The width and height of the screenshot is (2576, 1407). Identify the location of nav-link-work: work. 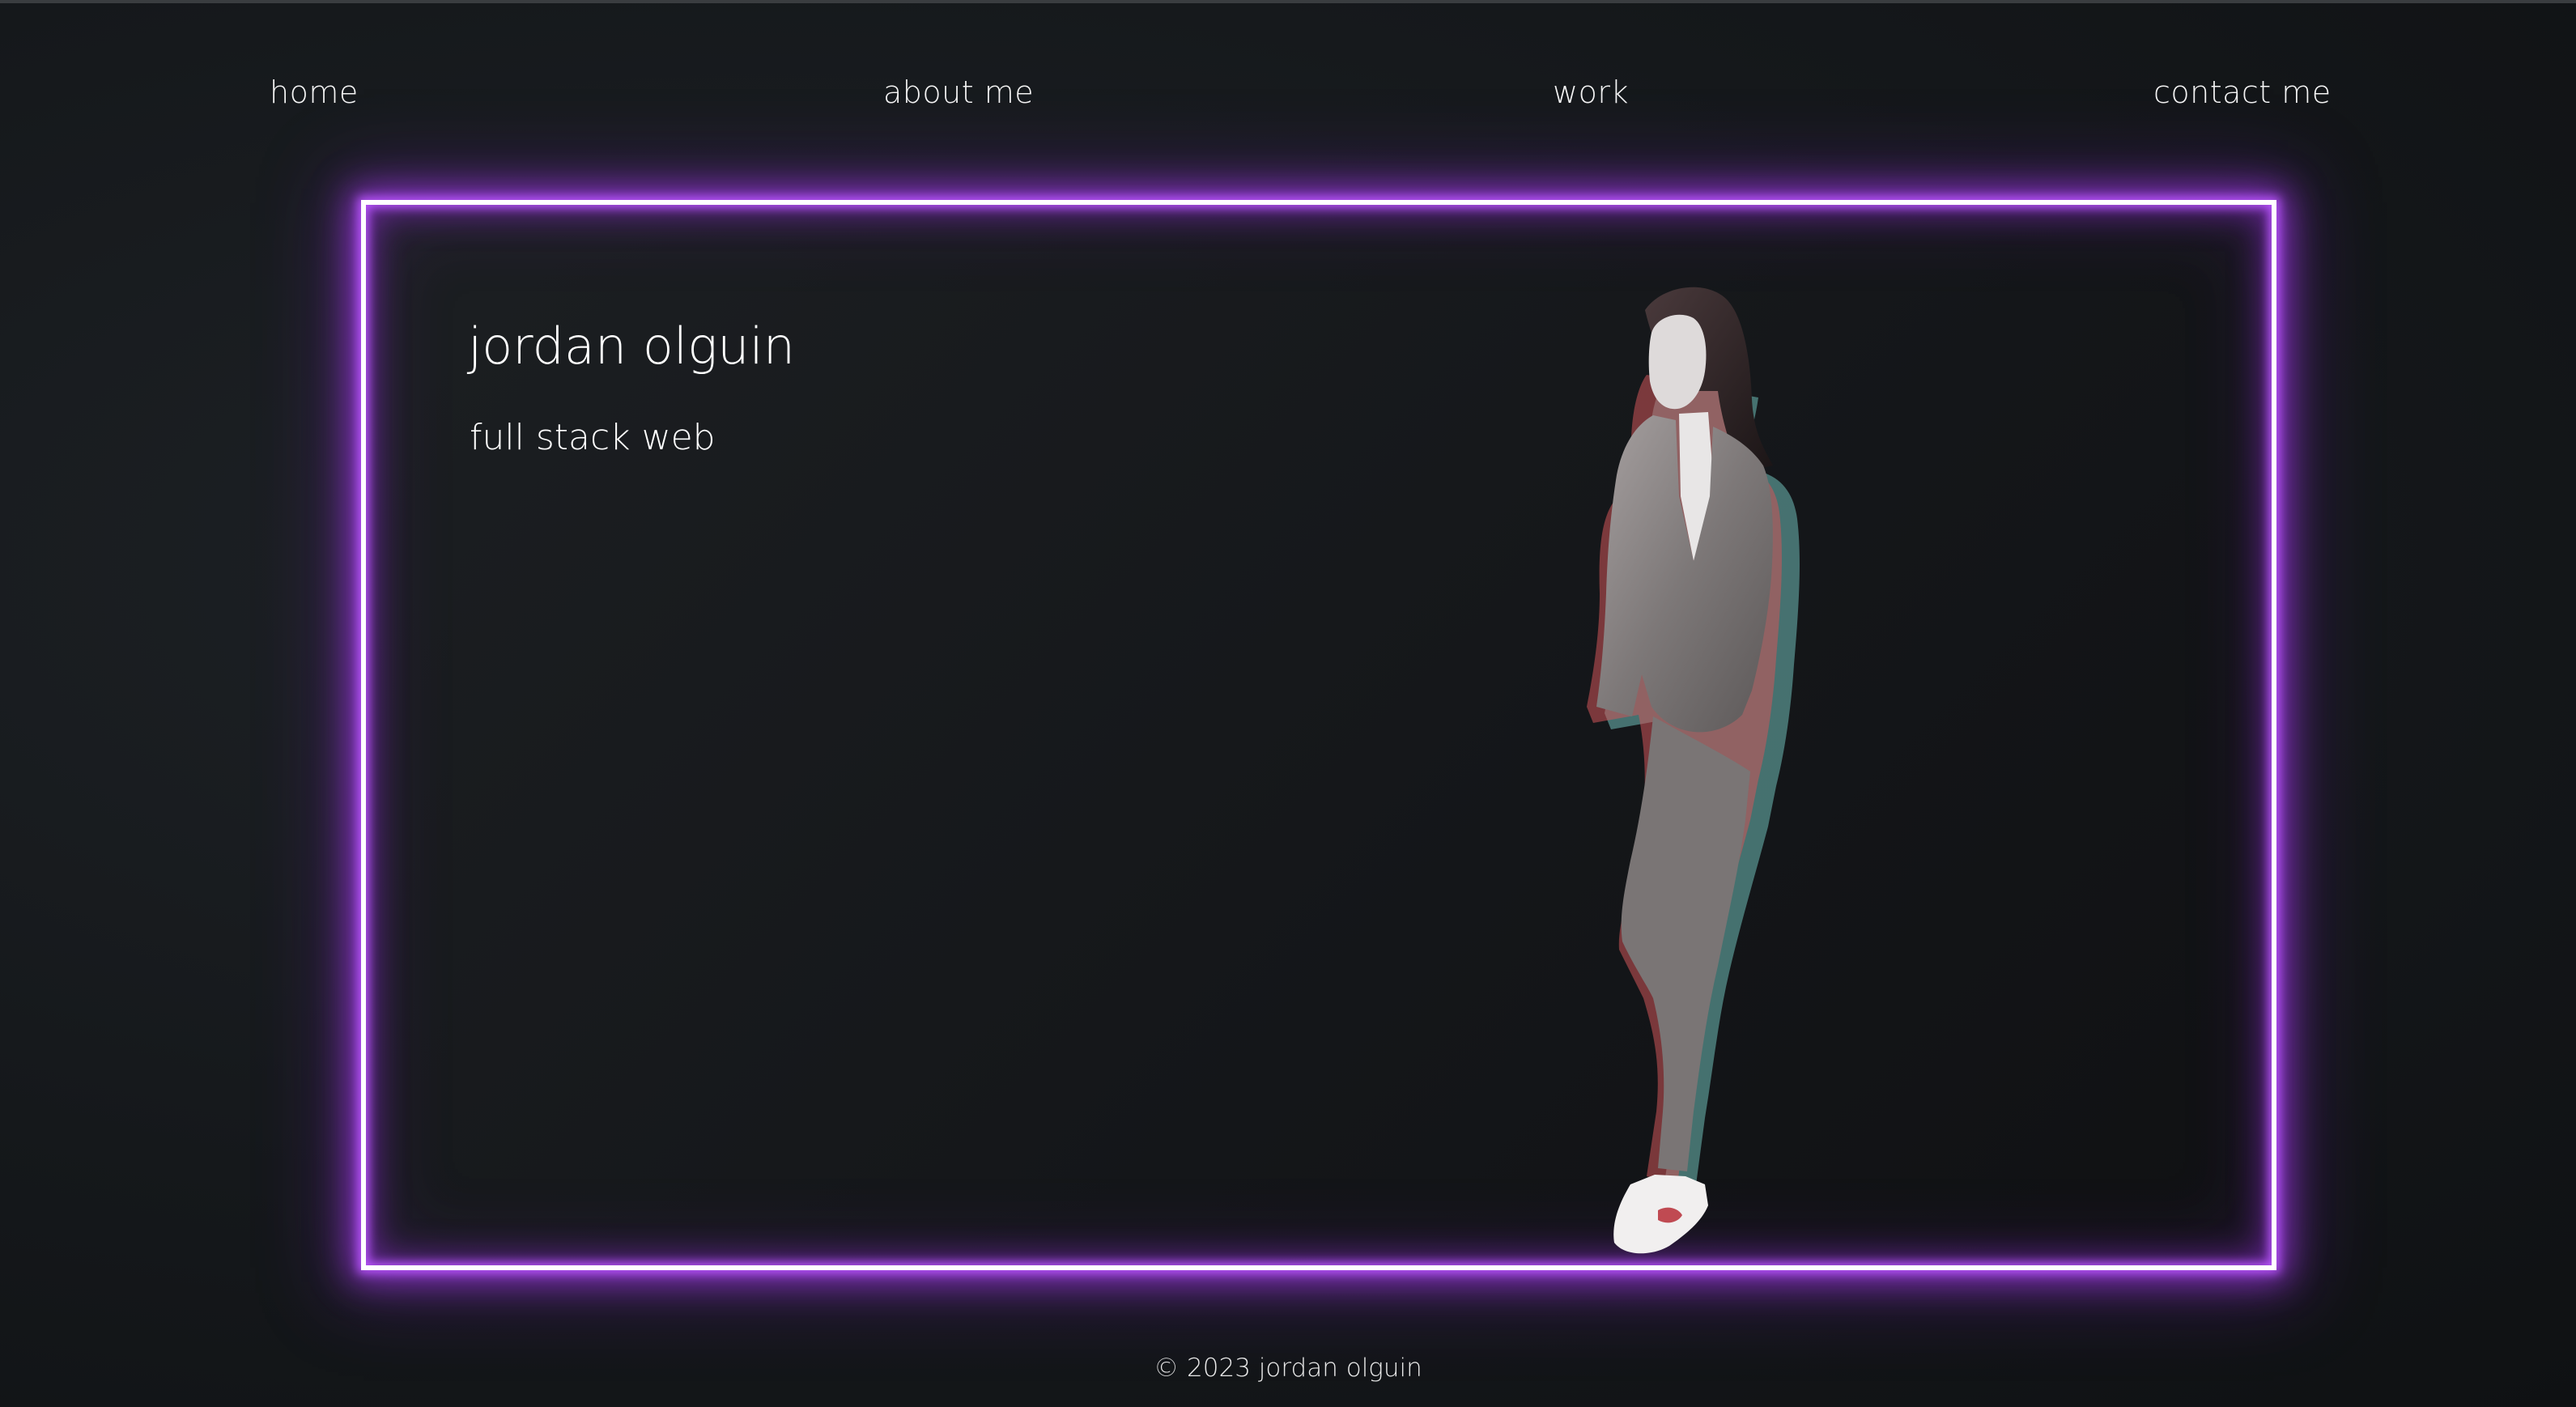
(1591, 92).